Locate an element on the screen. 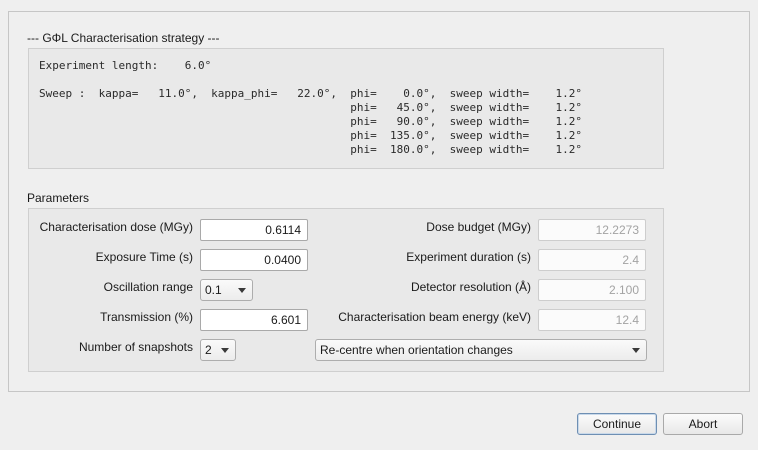  oscillation-range-value: 0.1 is located at coordinates (213, 290).